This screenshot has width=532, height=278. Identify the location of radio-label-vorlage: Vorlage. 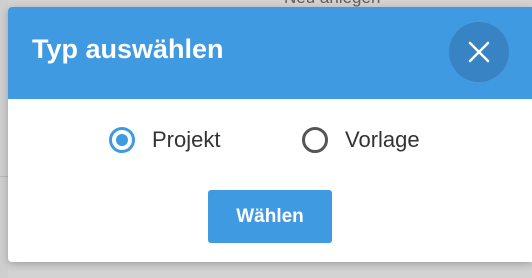
(382, 140).